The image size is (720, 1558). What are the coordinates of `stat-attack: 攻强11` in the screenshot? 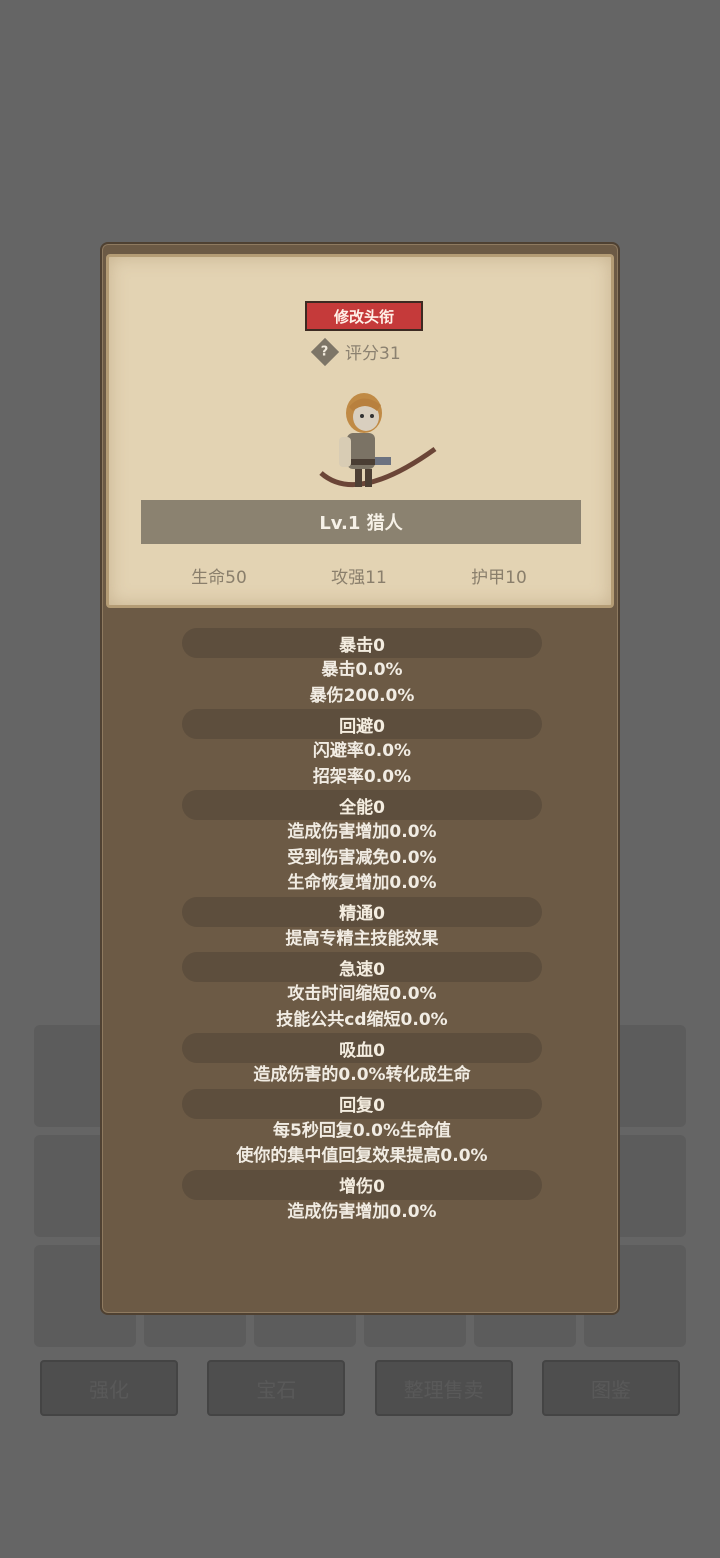 It's located at (359, 578).